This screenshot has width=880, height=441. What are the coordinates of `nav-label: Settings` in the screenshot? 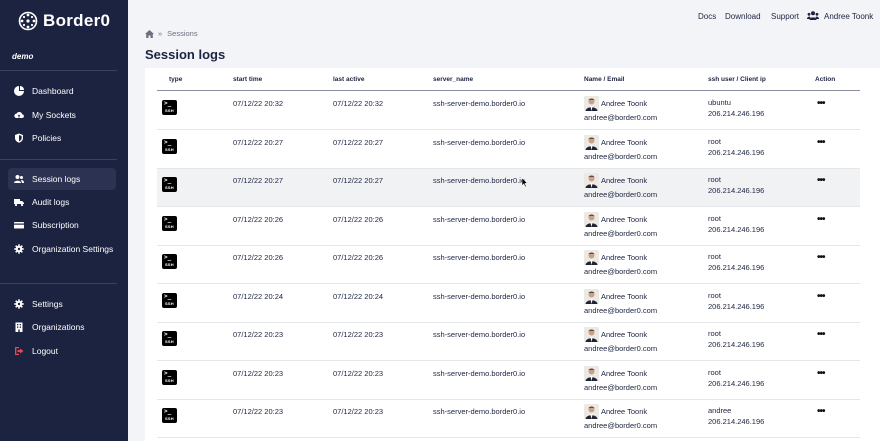 It's located at (47, 304).